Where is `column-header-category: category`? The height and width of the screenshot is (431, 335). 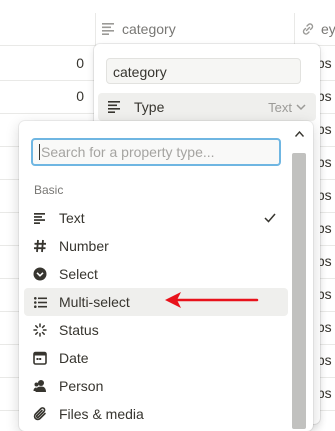
column-header-category: category is located at coordinates (195, 29).